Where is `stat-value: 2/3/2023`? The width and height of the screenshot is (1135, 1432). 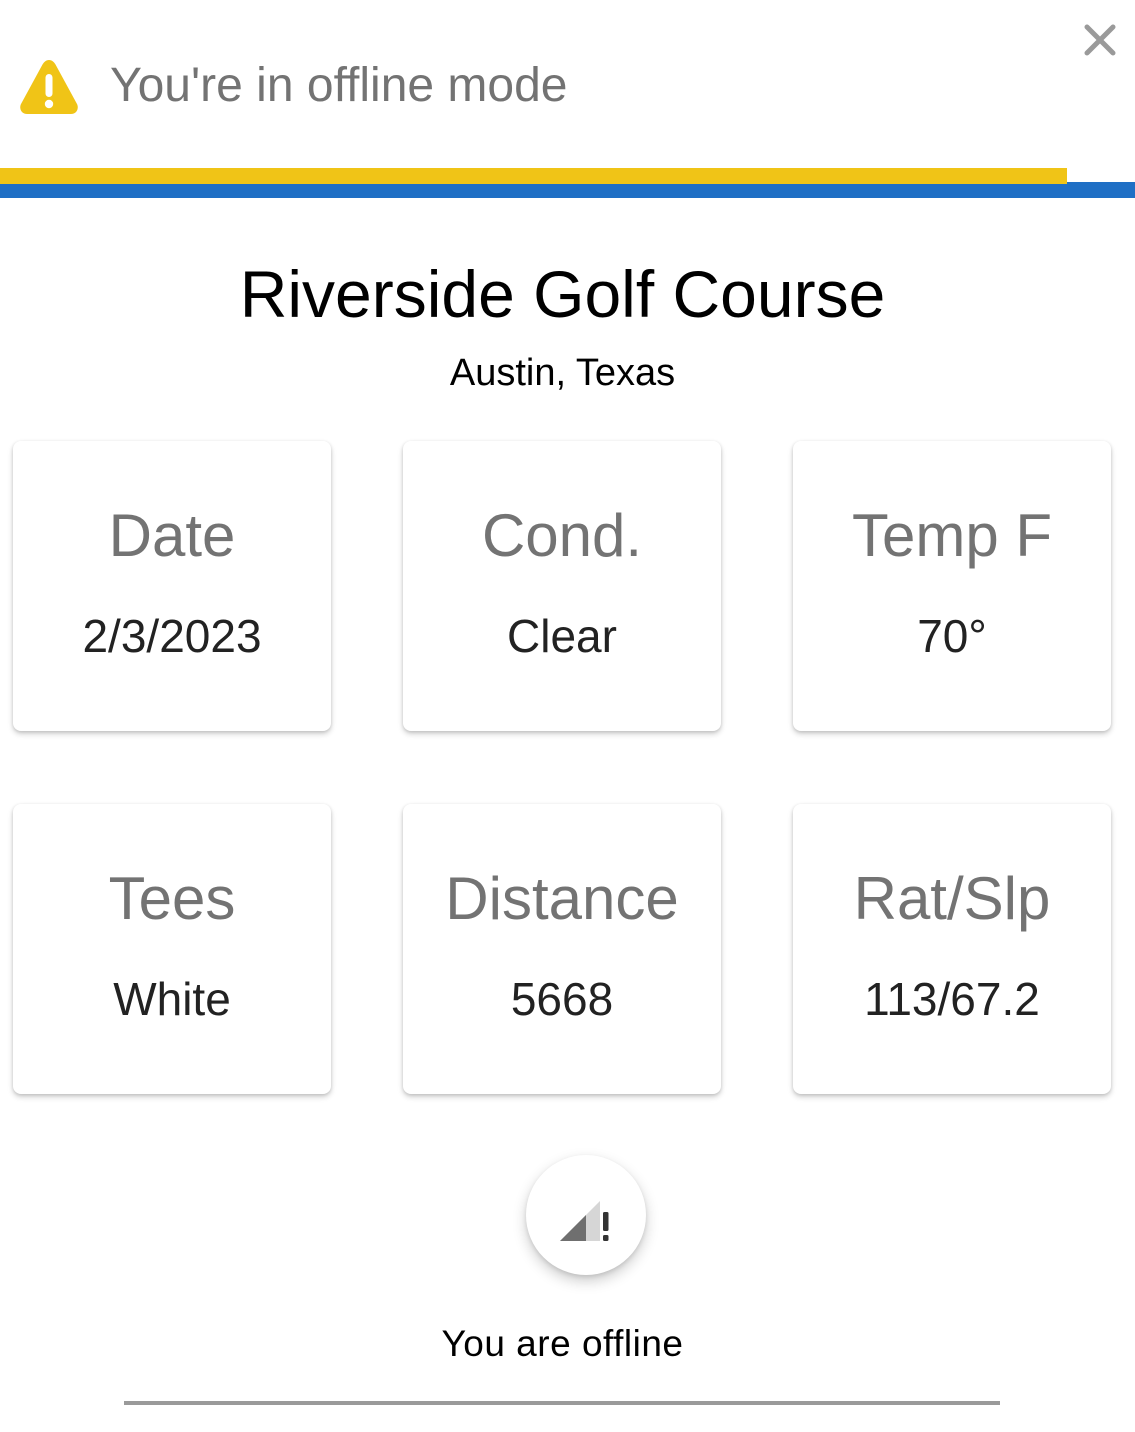
stat-value: 2/3/2023 is located at coordinates (172, 636).